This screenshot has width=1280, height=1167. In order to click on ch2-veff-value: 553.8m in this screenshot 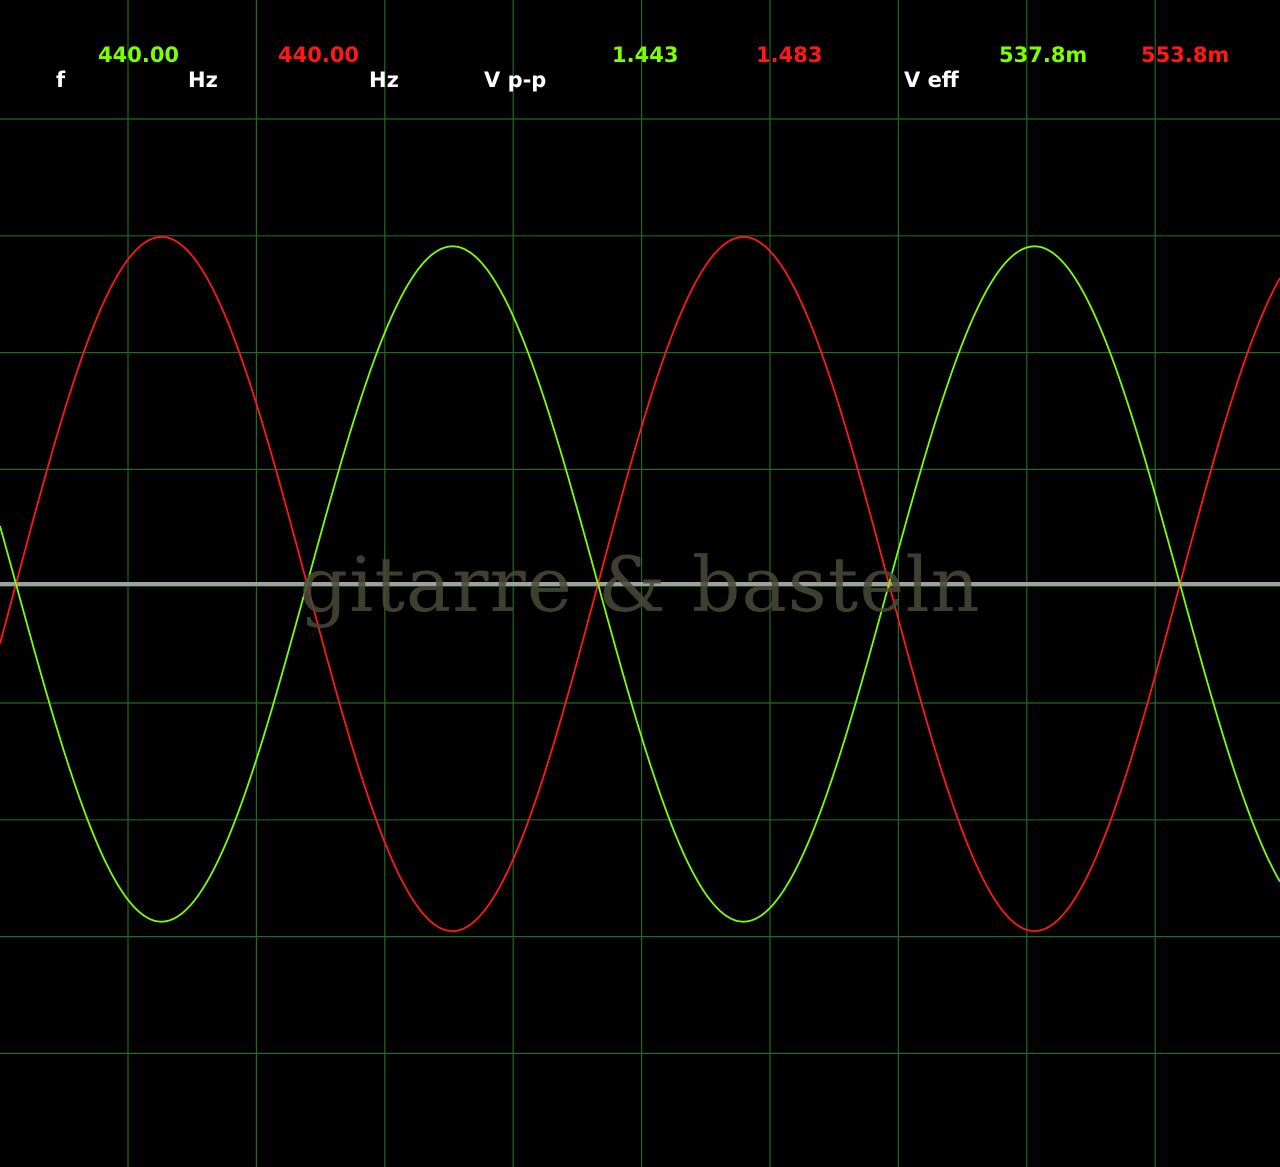, I will do `click(1185, 55)`.